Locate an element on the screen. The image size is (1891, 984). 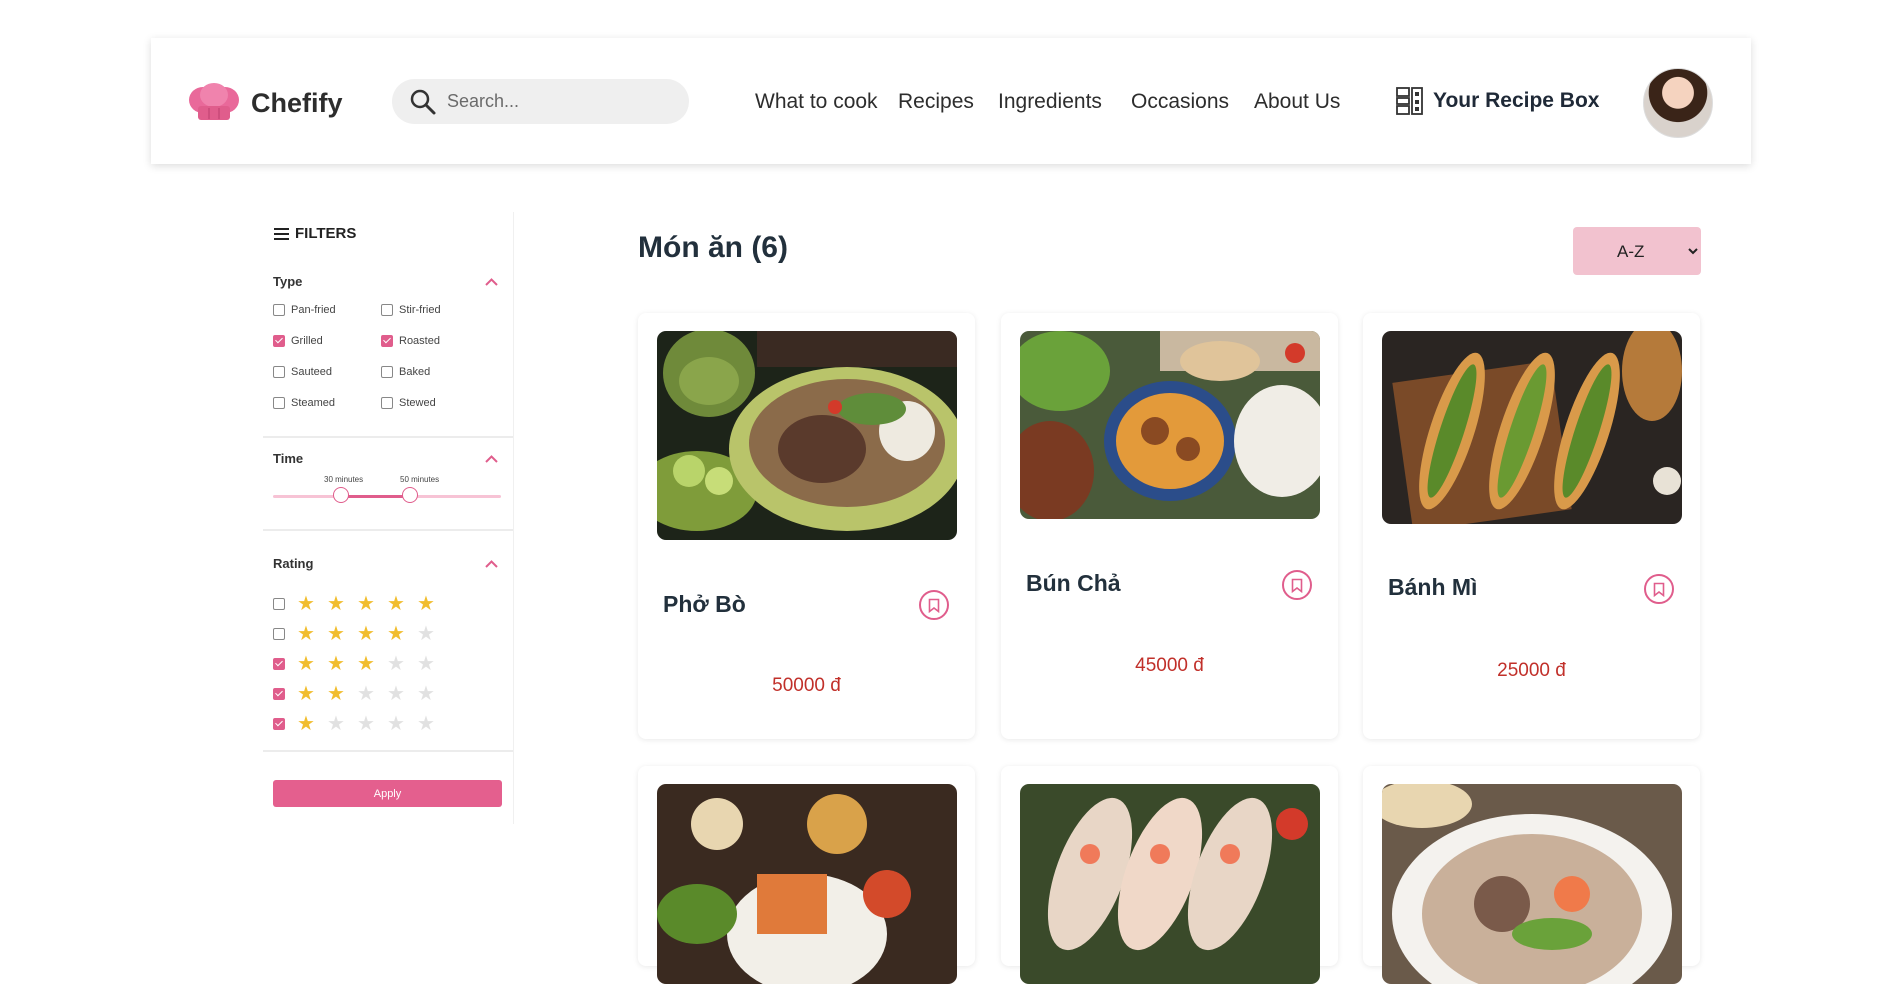
user-avatar is located at coordinates (1678, 103).